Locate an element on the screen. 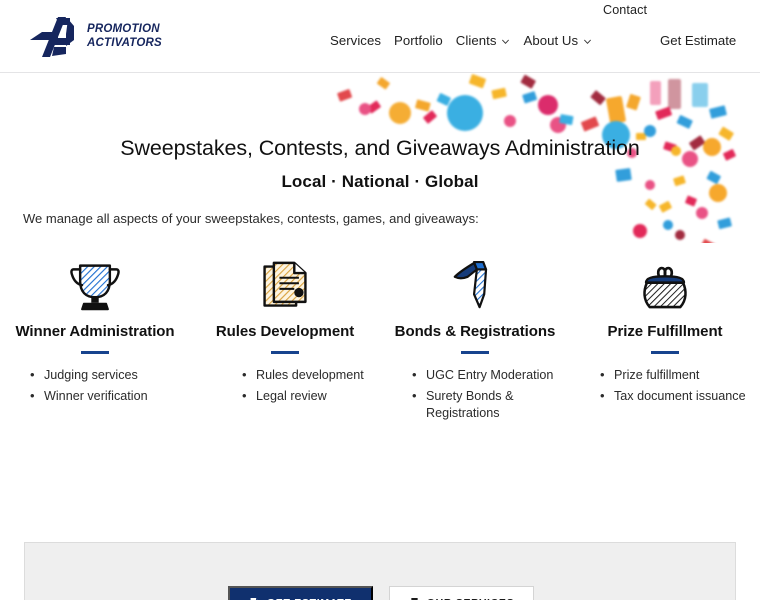 The height and width of the screenshot is (600, 760). brand-line-2: ACTIVATORS is located at coordinates (124, 43).